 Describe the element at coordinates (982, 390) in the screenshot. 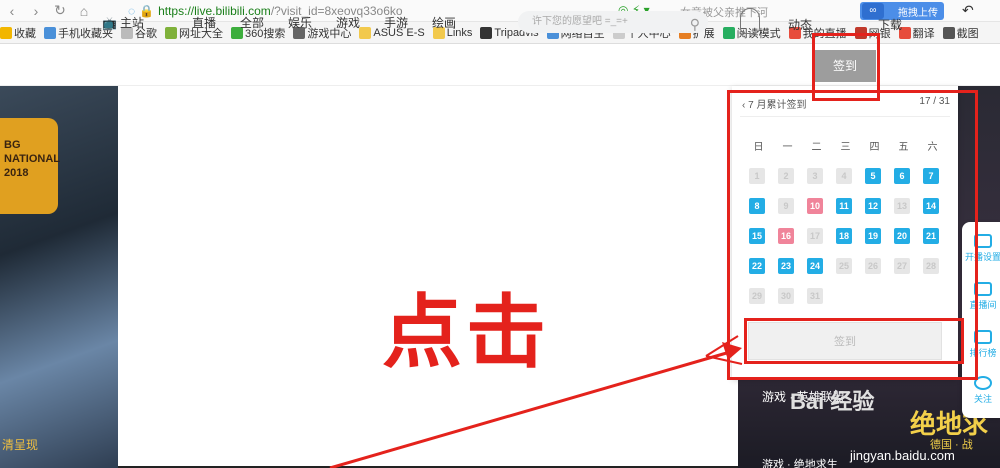

I see `tool-follow: 关注` at that location.